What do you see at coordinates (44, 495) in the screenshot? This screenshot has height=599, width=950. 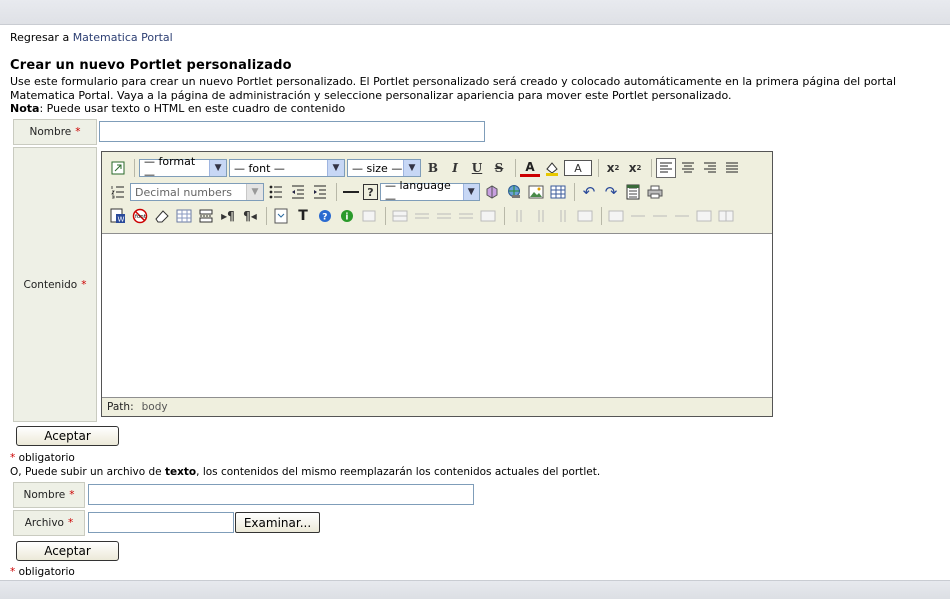 I see `upload-name-label: Nombre` at bounding box center [44, 495].